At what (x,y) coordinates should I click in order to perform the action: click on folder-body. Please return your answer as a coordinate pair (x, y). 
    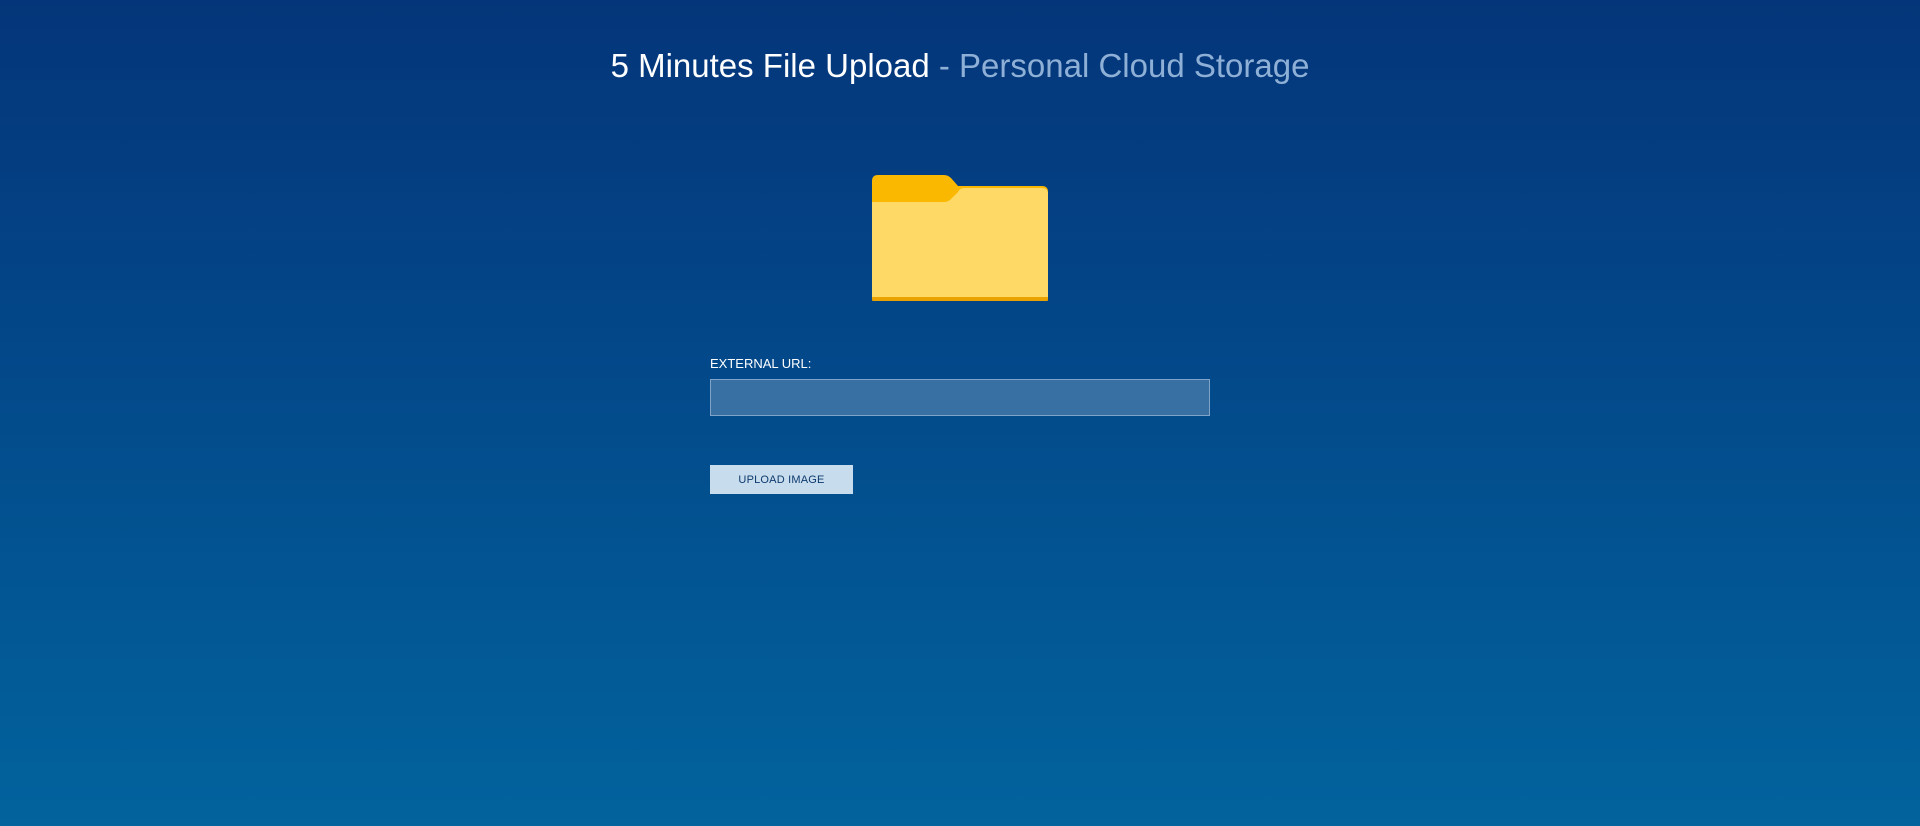
    Looking at the image, I should click on (960, 244).